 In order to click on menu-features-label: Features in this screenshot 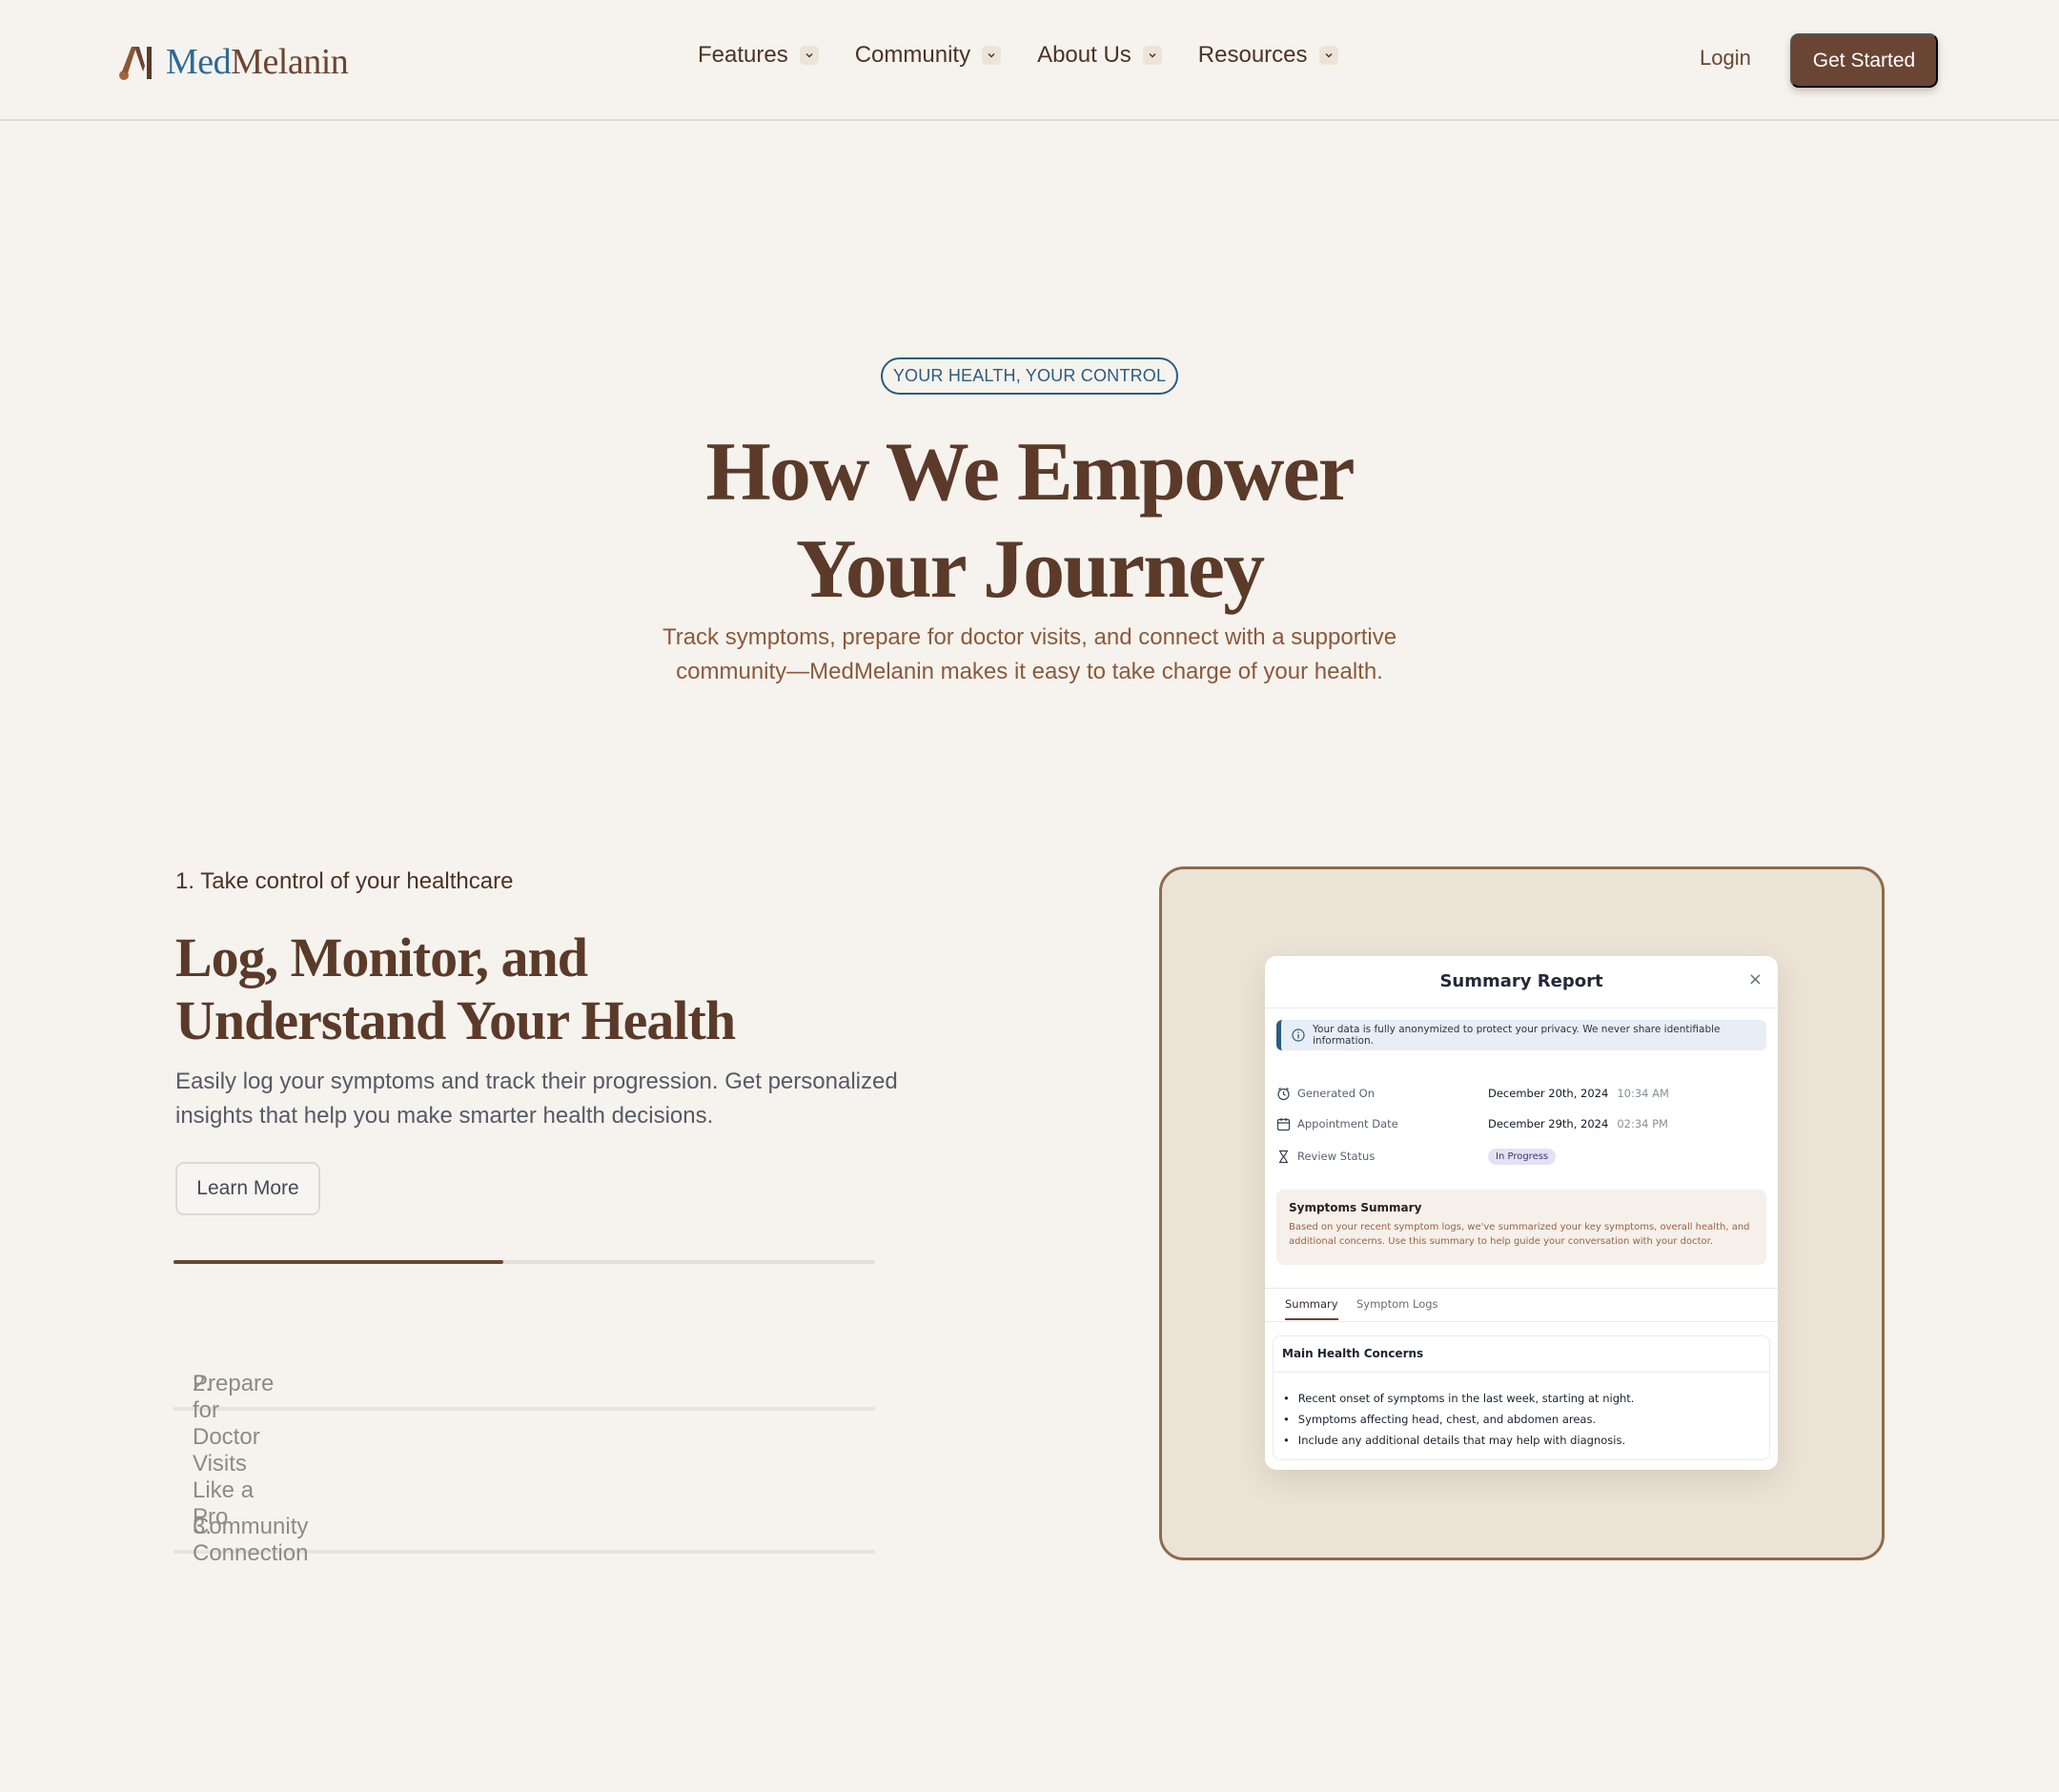, I will do `click(743, 55)`.